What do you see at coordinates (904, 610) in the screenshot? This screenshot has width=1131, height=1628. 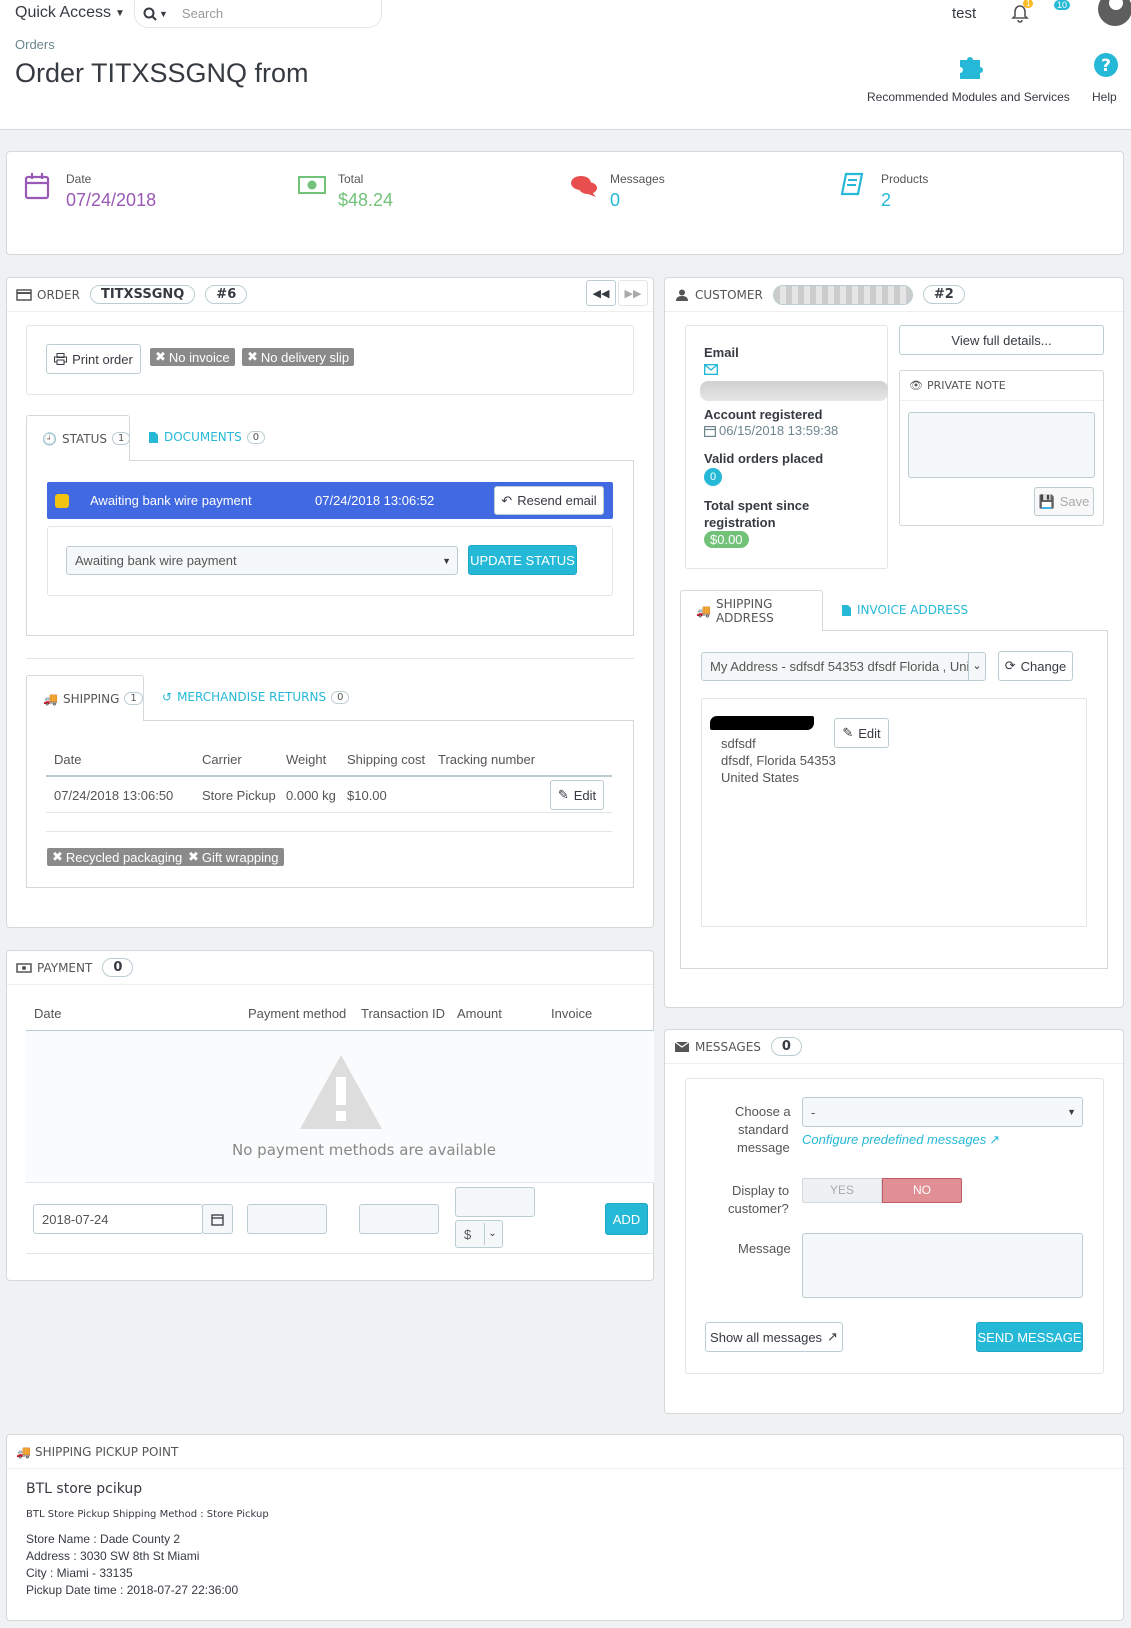 I see `tab-invoice-address: INVOICE ADDRESS` at bounding box center [904, 610].